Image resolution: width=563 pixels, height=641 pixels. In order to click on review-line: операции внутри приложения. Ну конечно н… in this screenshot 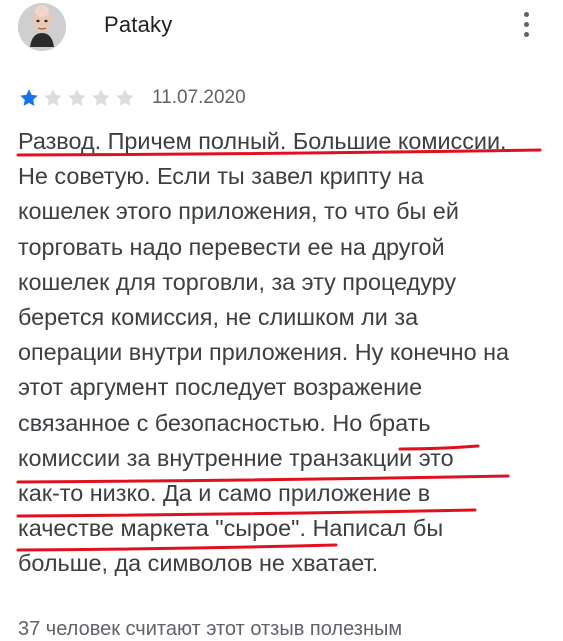, I will do `click(264, 352)`.